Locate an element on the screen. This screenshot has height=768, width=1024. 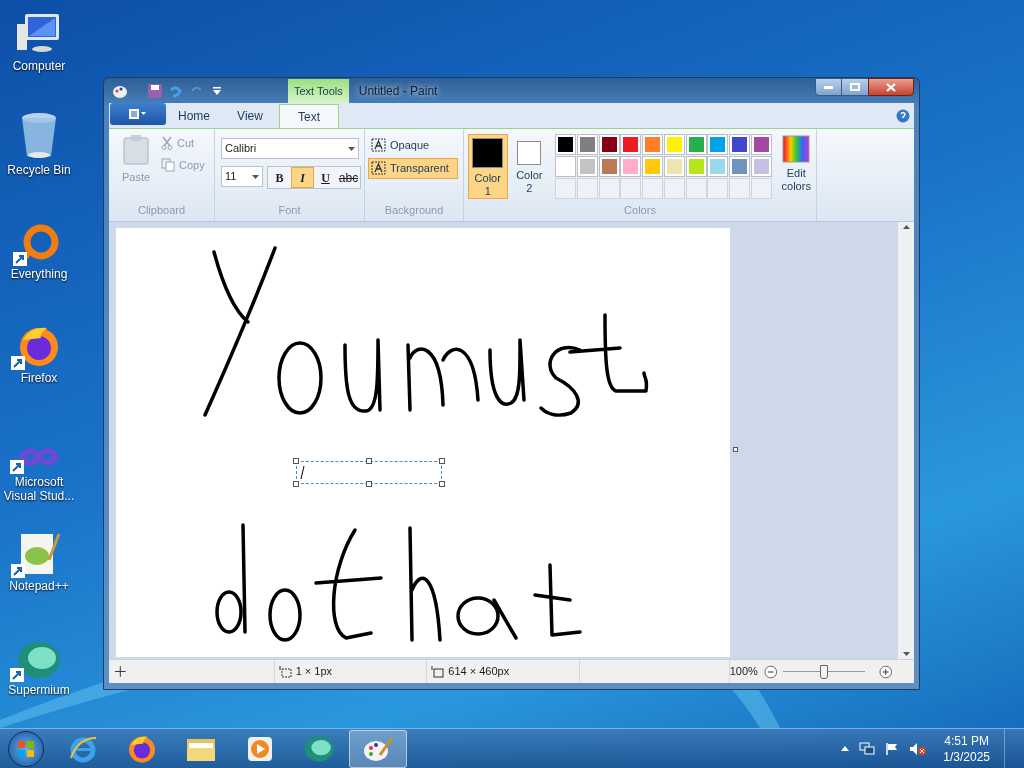
zoom-in-icon is located at coordinates (885, 671).